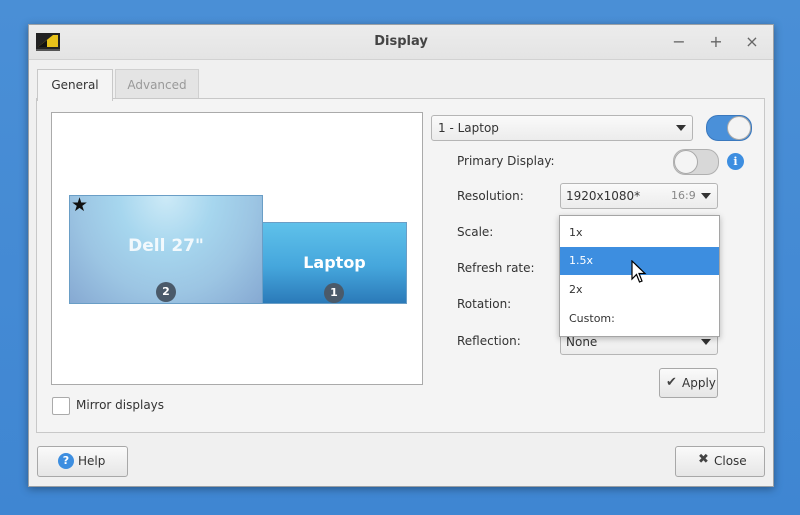  Describe the element at coordinates (735, 161) in the screenshot. I see `info-icon: i` at that location.